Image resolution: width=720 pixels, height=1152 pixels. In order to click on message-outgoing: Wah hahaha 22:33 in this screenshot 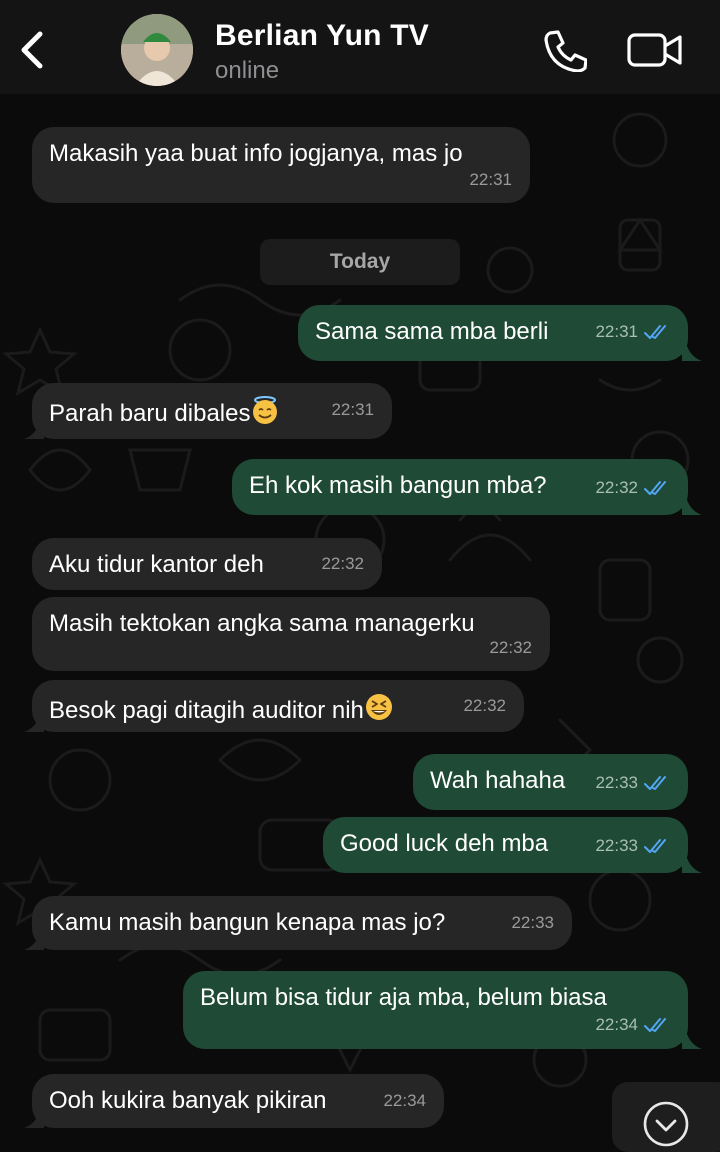, I will do `click(550, 782)`.